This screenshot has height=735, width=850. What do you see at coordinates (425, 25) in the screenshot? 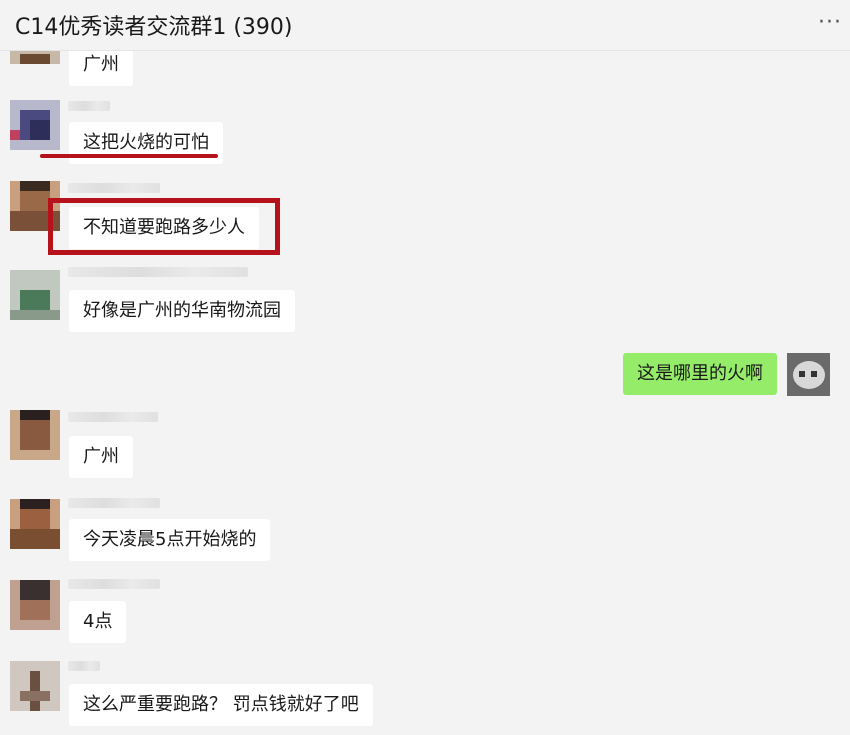
I see `chat-header: C14优秀读者交流群1 (390) ···` at bounding box center [425, 25].